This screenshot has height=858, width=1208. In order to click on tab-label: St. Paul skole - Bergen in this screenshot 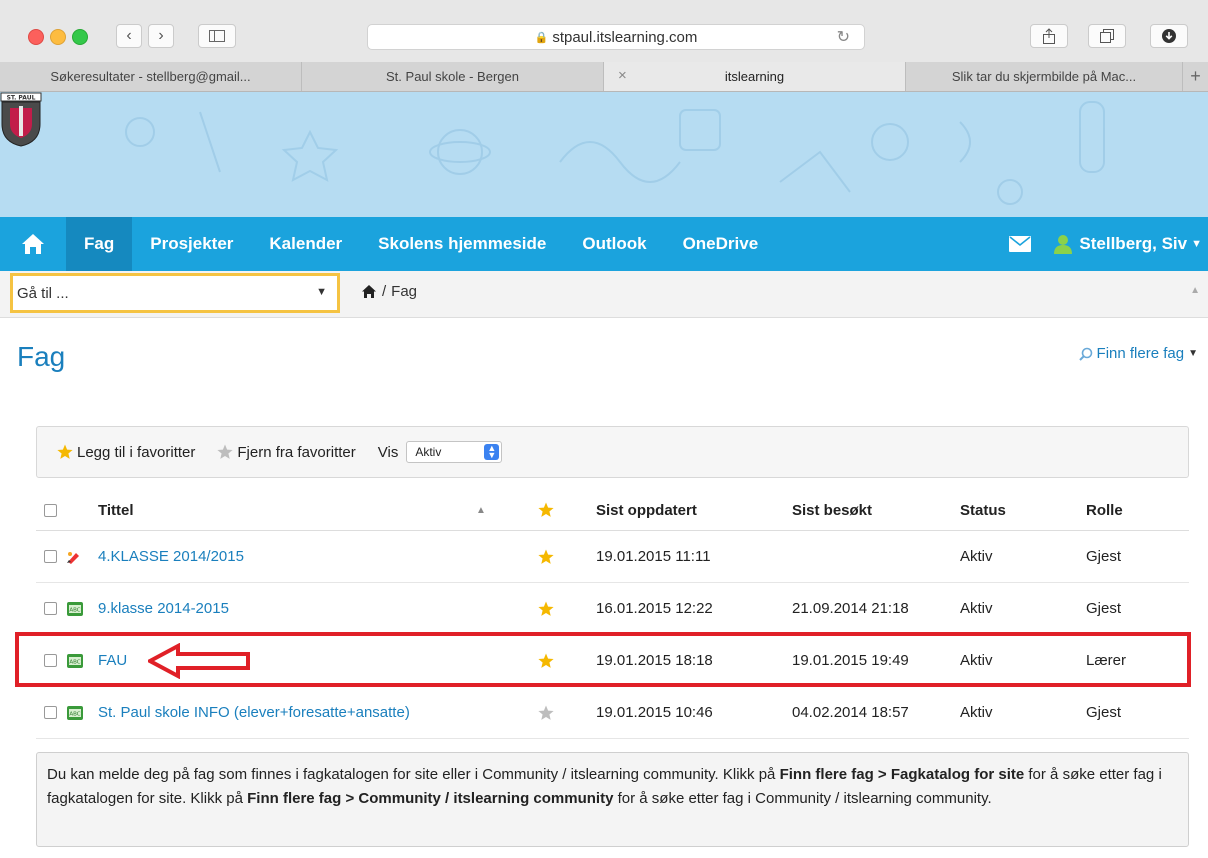, I will do `click(452, 76)`.